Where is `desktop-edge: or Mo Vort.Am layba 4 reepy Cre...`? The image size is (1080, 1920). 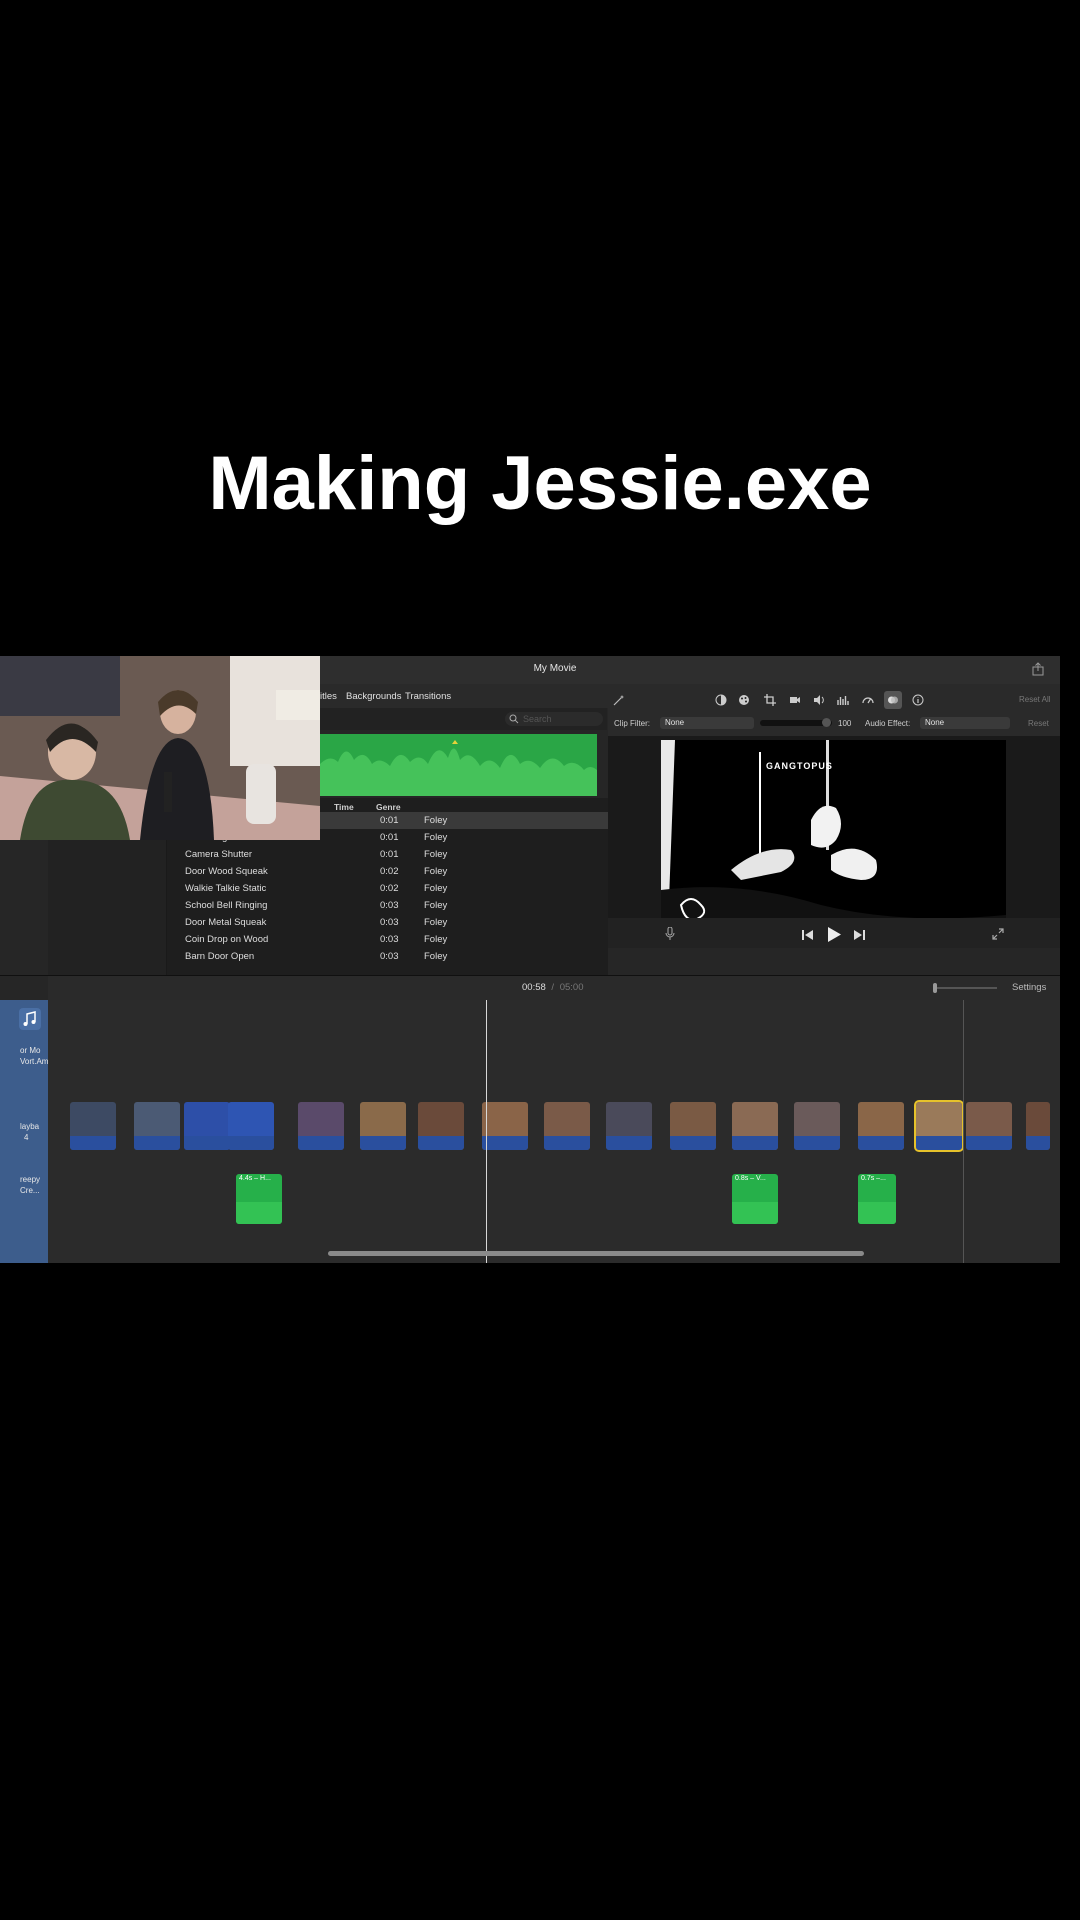 desktop-edge: or Mo Vort.Am layba 4 reepy Cre... is located at coordinates (24, 1131).